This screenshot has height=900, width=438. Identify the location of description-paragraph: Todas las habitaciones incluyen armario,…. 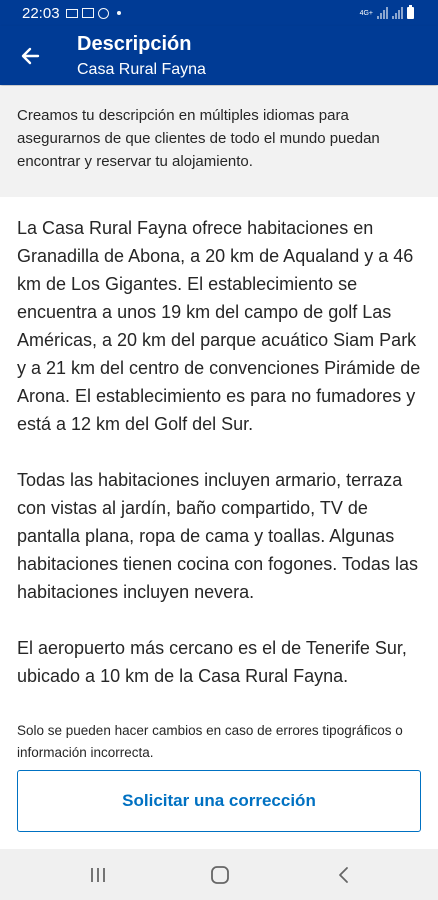
(217, 536).